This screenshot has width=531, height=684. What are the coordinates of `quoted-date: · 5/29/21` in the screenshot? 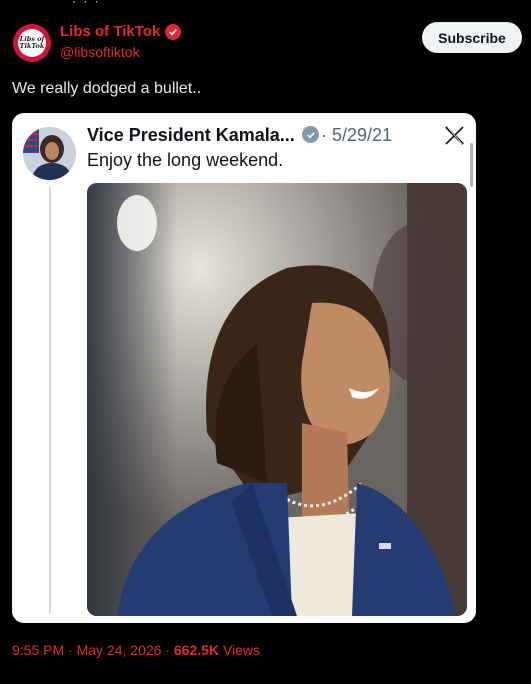 It's located at (356, 135).